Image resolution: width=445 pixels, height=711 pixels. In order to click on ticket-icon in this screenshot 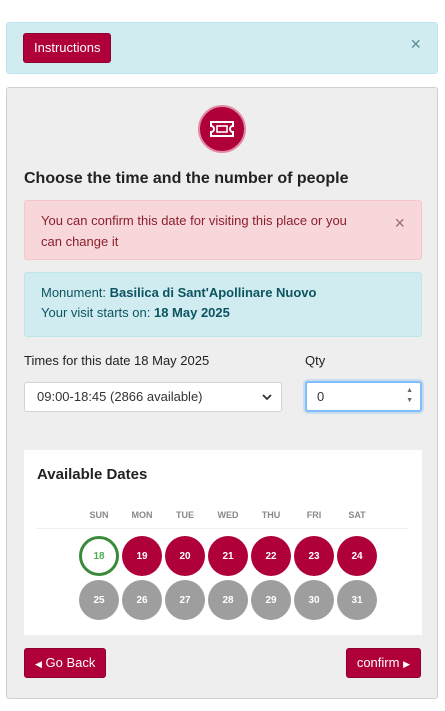, I will do `click(222, 129)`.